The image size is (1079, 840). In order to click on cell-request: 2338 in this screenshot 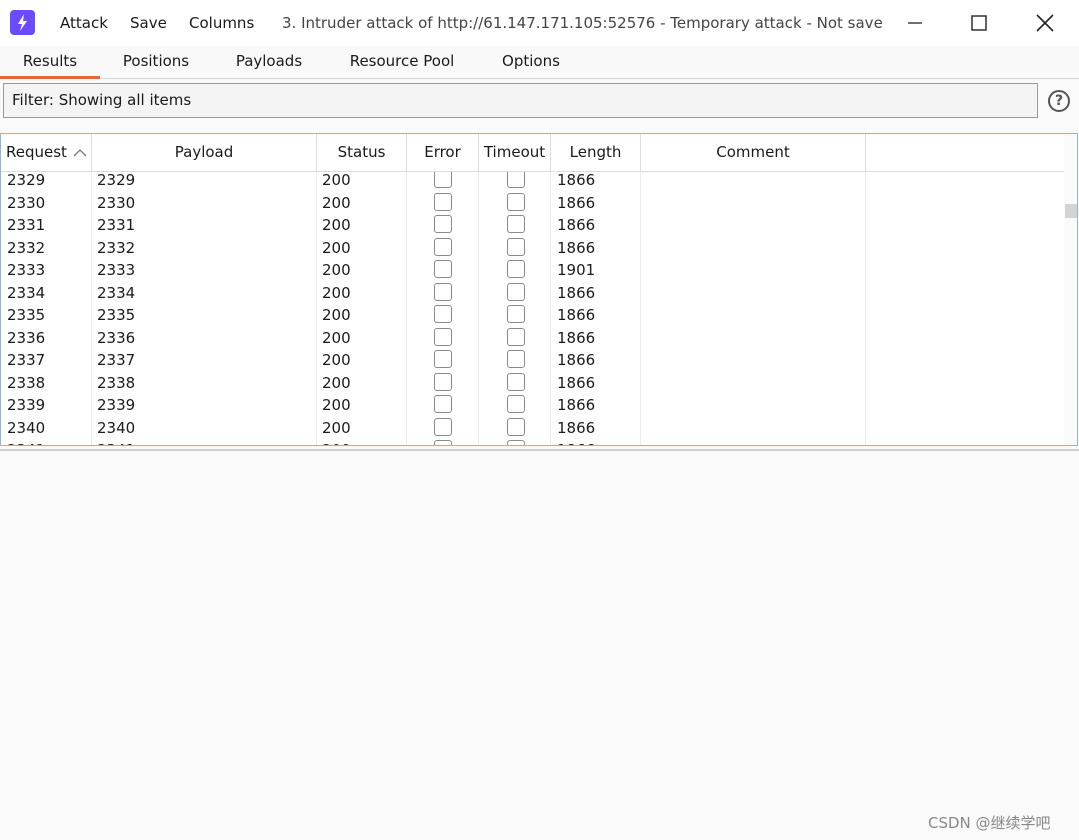, I will do `click(26, 382)`.